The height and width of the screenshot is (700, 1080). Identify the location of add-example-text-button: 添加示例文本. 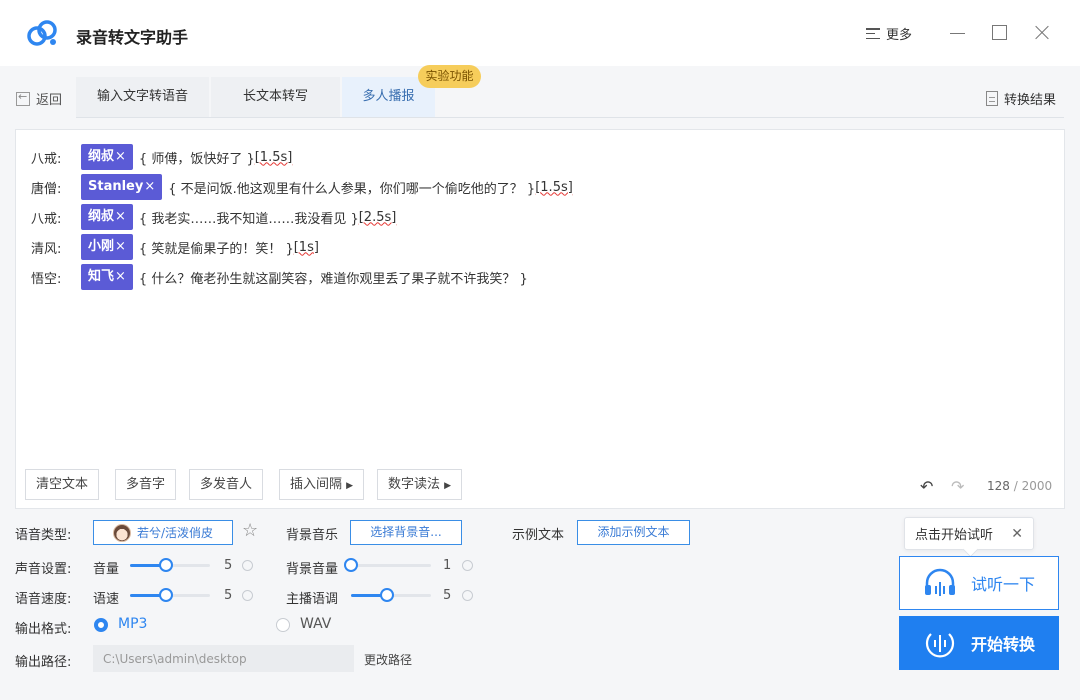
(633, 532).